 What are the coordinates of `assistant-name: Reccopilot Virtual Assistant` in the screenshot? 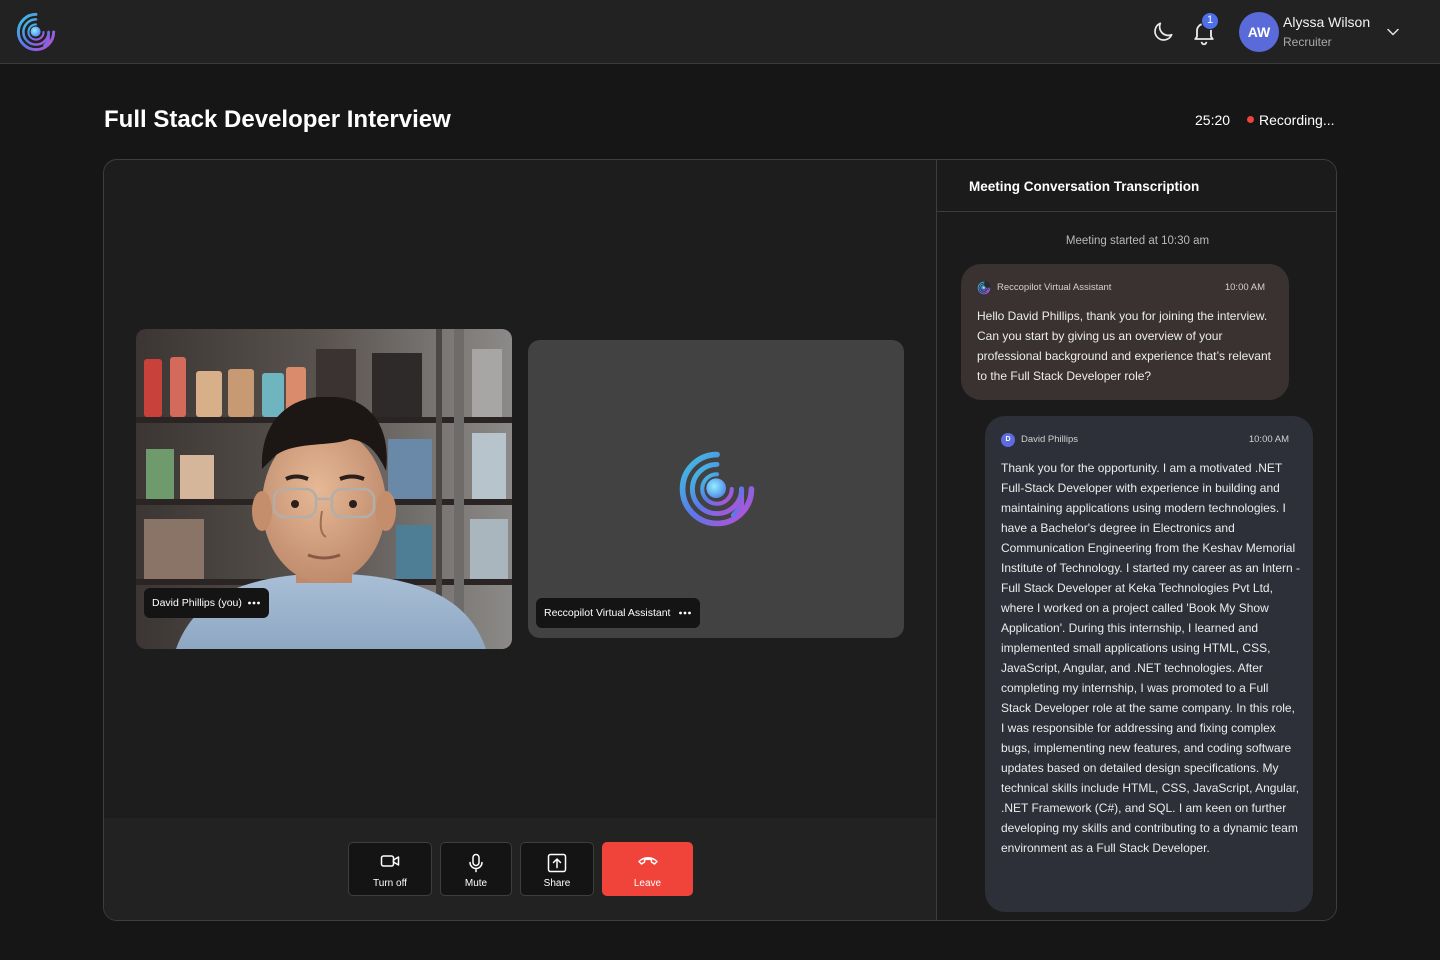 It's located at (607, 613).